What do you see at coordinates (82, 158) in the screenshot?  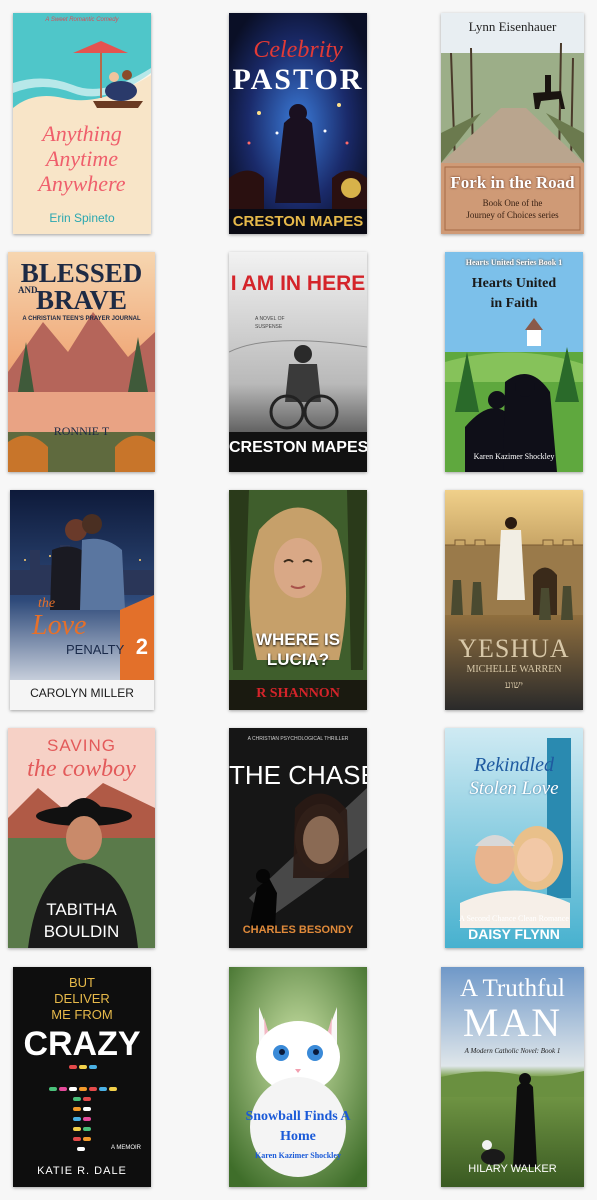 I see `book-title-line: Anytime` at bounding box center [82, 158].